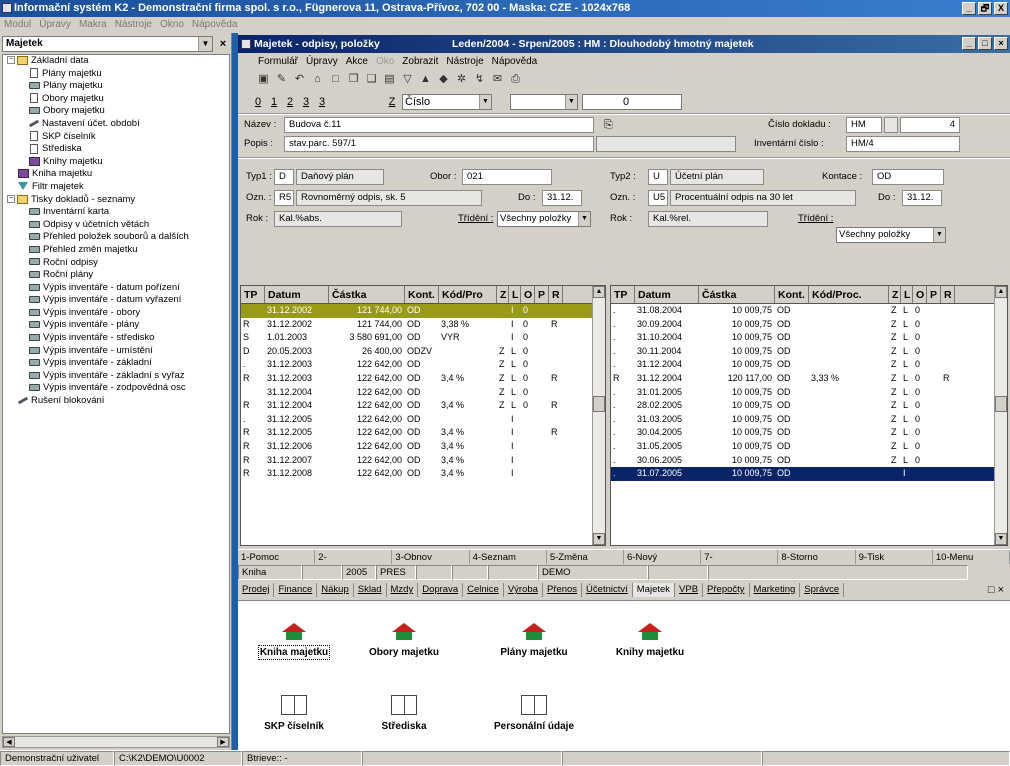  I want to click on tree-item: SKP číselník, so click(116, 137).